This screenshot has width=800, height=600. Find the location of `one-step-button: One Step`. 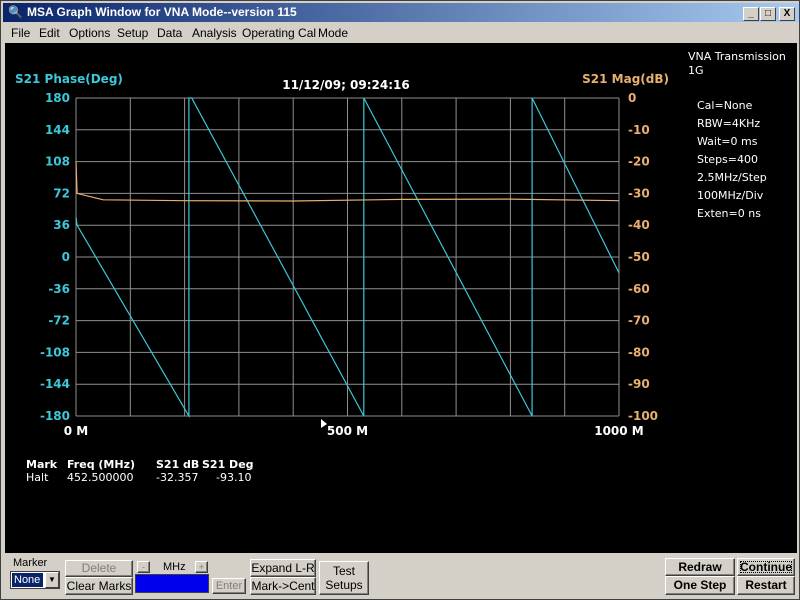

one-step-button: One Step is located at coordinates (700, 585).